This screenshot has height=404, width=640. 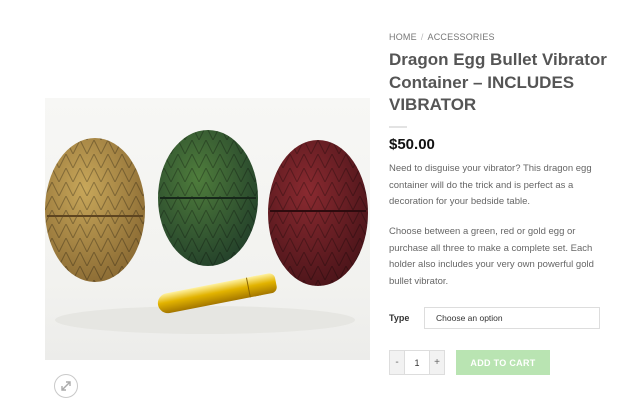 What do you see at coordinates (399, 318) in the screenshot?
I see `variation-label: Type` at bounding box center [399, 318].